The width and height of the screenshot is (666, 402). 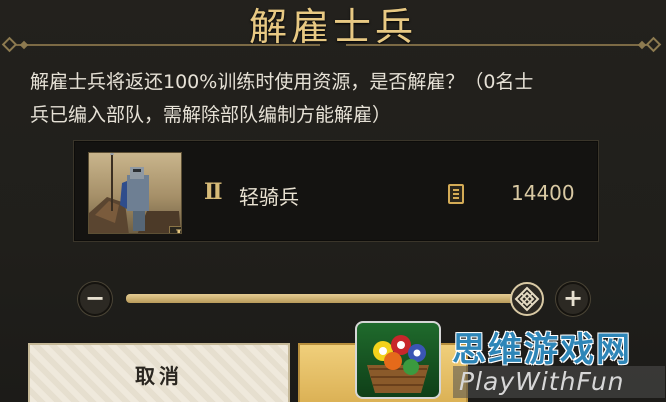 I want to click on slider-handle, so click(x=527, y=299).